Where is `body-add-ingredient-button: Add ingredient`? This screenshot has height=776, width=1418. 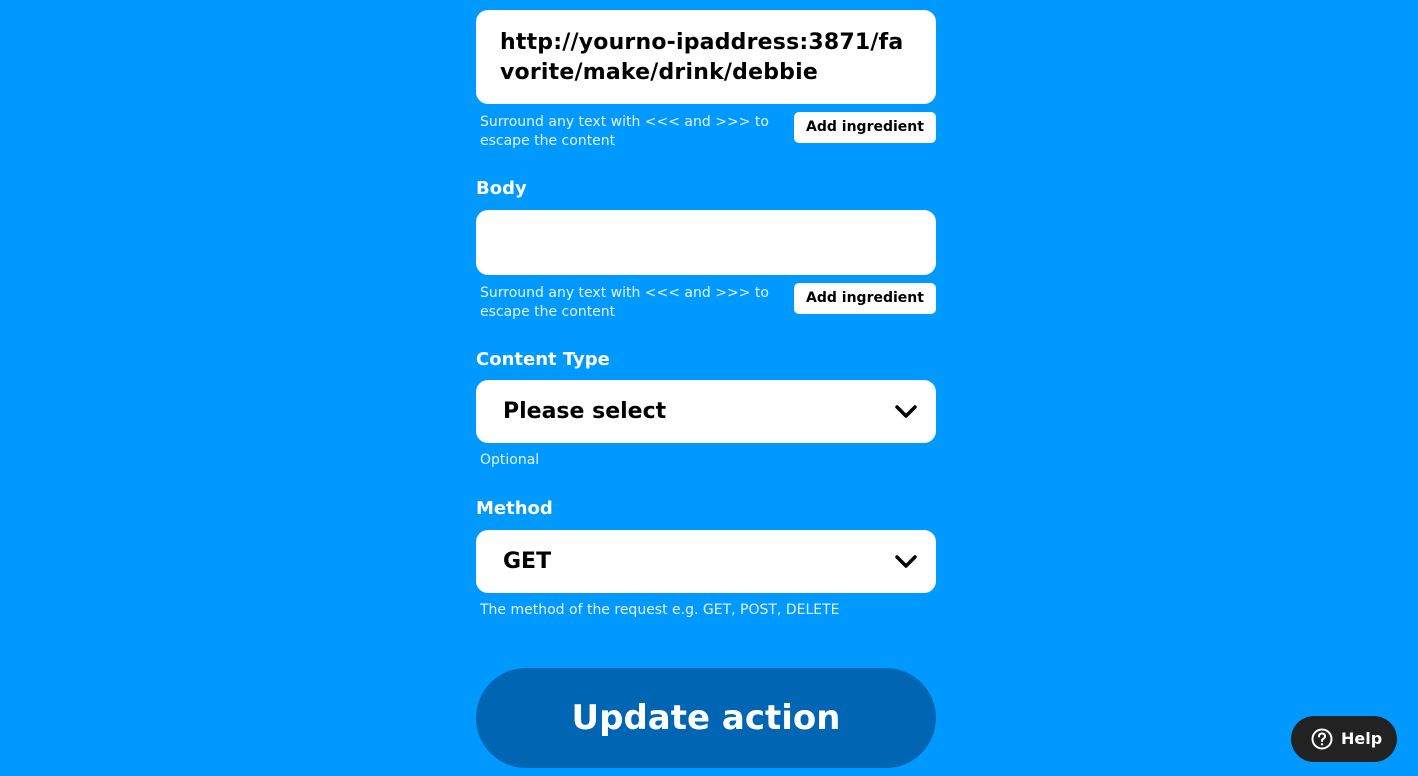 body-add-ingredient-button: Add ingredient is located at coordinates (865, 298).